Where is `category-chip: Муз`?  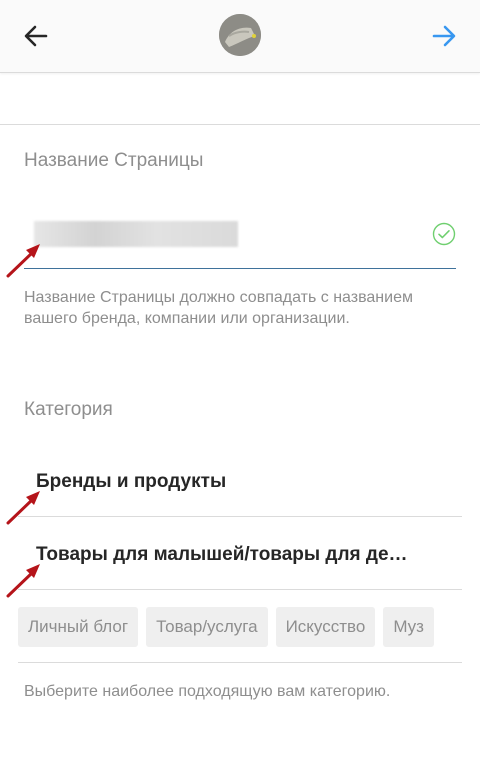 category-chip: Муз is located at coordinates (408, 627).